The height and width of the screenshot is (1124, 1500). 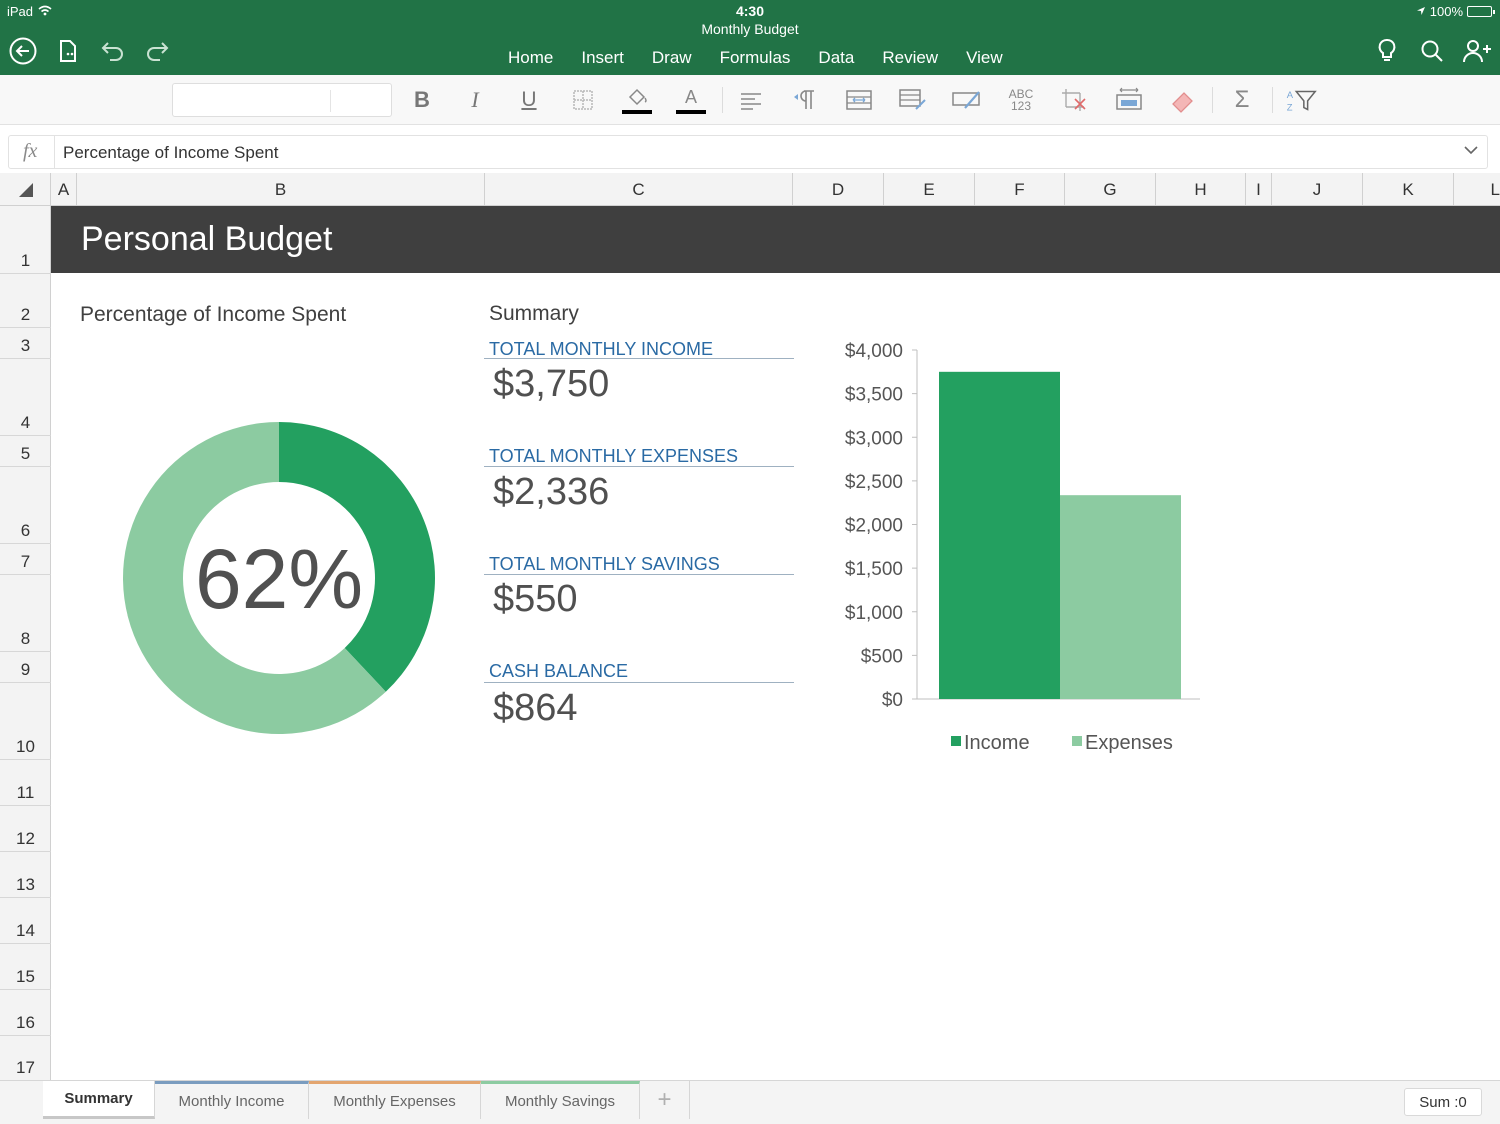 I want to click on col-header-c: C, so click(x=639, y=189).